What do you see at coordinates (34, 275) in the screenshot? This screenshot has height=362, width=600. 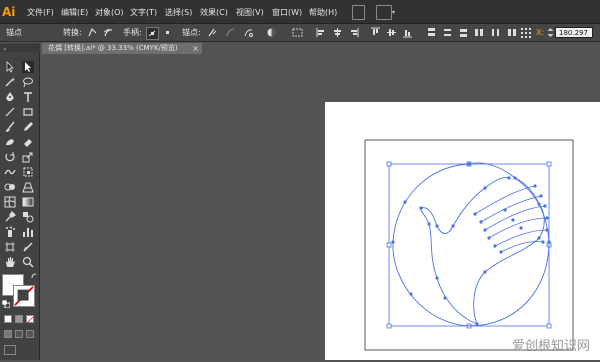 I see `swap-fill-stroke-icon` at bounding box center [34, 275].